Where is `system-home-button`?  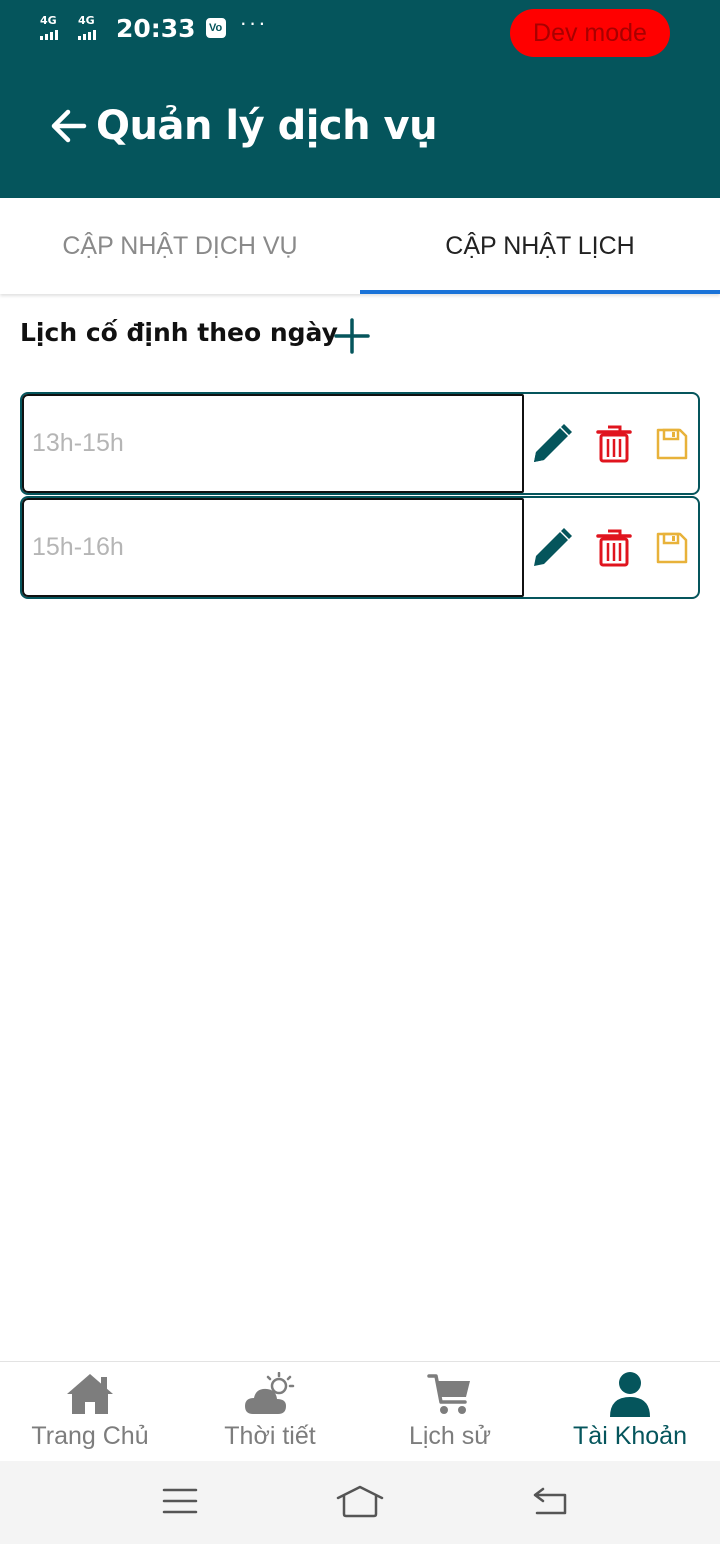 system-home-button is located at coordinates (360, 1501).